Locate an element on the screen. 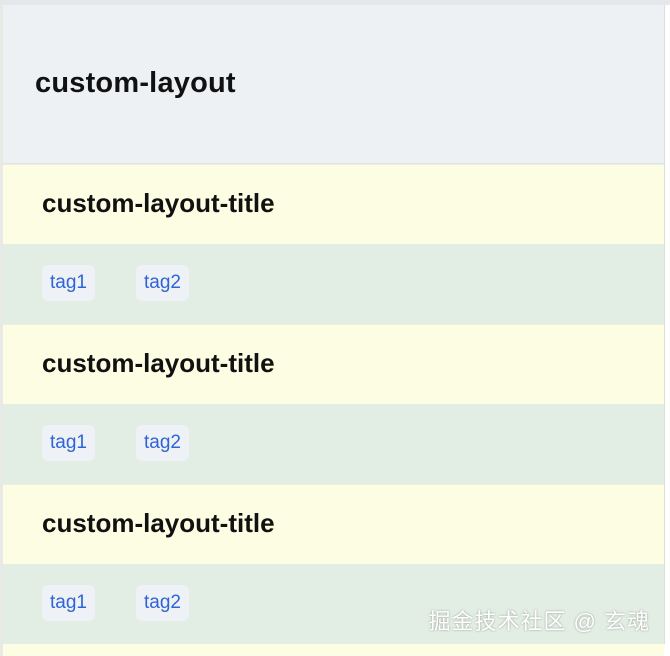 The image size is (670, 656). watermark: 掘金技术社区 @ 玄魂 is located at coordinates (539, 621).